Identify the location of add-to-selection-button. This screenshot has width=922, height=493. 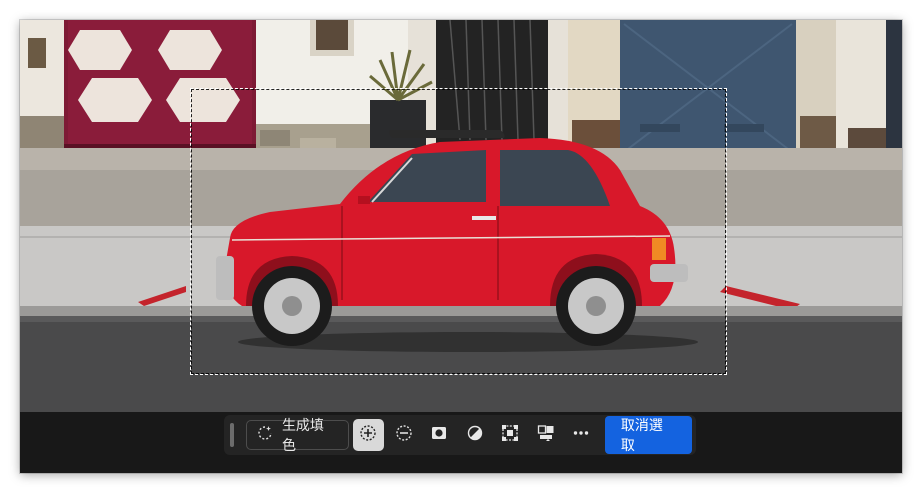
(368, 435).